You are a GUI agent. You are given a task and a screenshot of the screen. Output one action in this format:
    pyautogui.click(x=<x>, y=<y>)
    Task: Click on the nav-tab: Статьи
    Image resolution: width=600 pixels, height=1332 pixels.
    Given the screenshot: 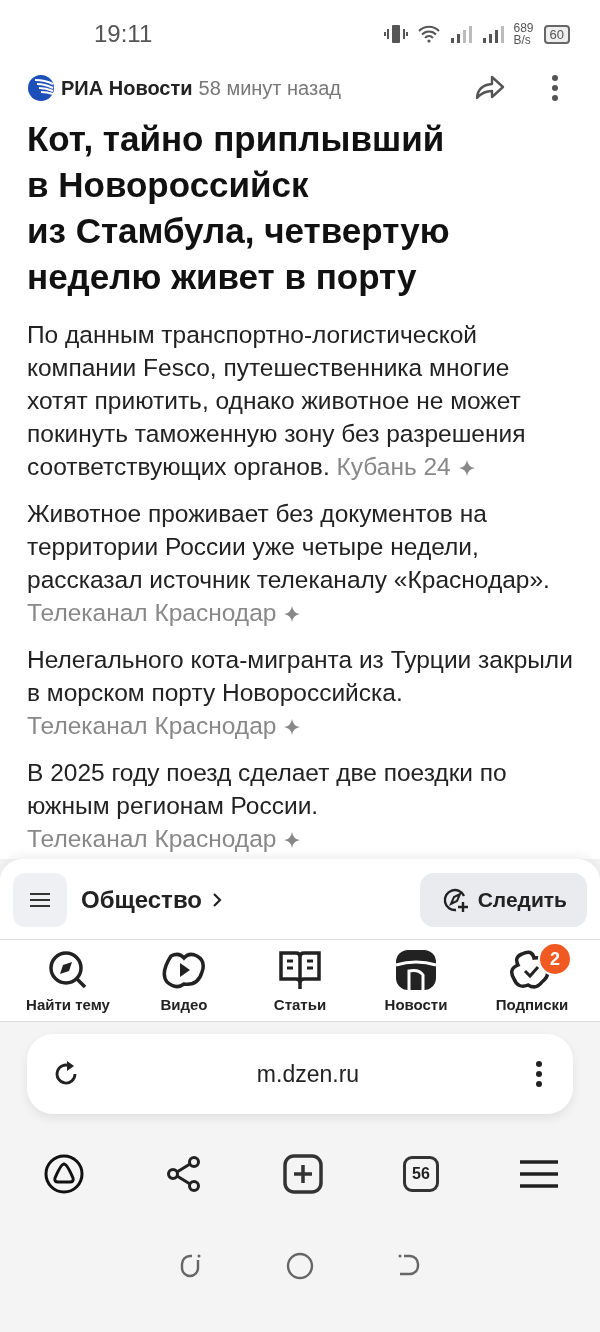 What is the action you would take?
    pyautogui.click(x=300, y=980)
    